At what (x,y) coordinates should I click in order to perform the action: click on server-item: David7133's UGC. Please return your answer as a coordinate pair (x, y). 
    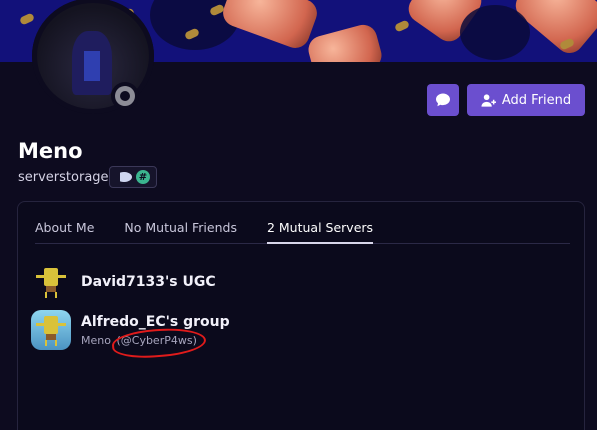
    Looking at the image, I should click on (123, 282).